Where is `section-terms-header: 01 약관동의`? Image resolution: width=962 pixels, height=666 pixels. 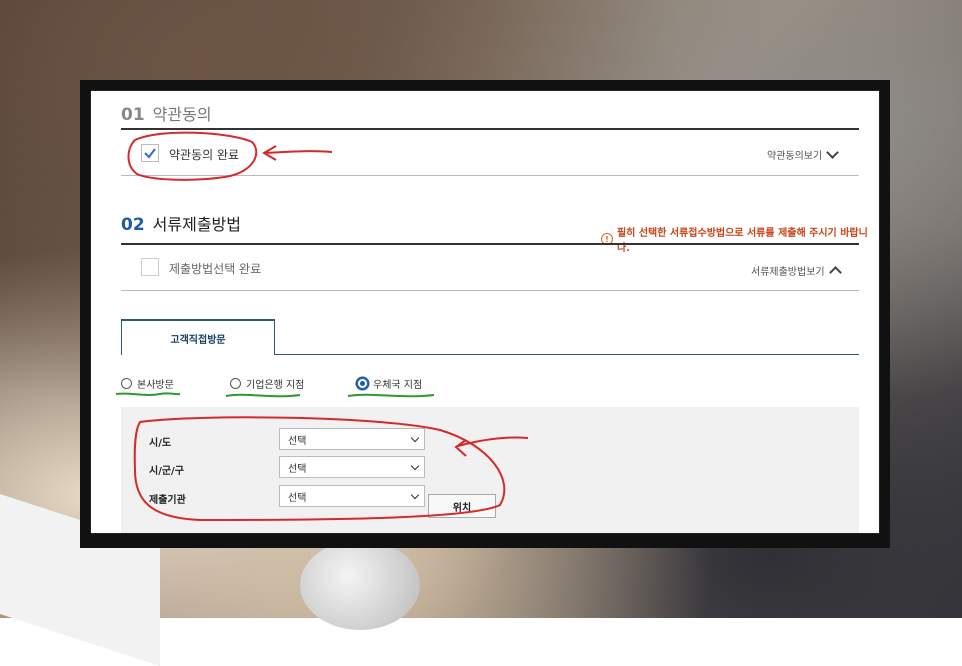 section-terms-header: 01 약관동의 is located at coordinates (166, 113).